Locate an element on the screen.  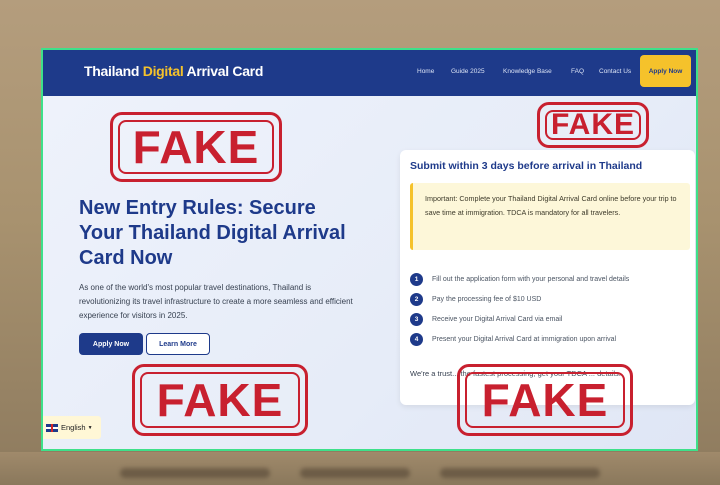
step-item: 2 Pay the processing fee of $10 USD is located at coordinates (475, 299).